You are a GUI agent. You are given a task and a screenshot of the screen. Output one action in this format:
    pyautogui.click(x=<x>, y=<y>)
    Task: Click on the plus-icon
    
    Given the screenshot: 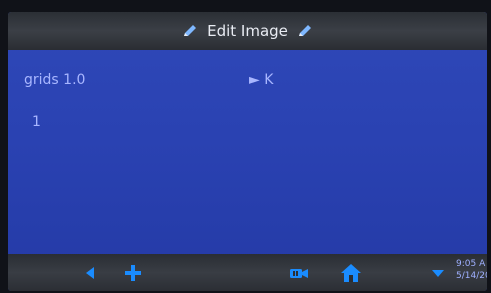 What is the action you would take?
    pyautogui.click(x=133, y=272)
    